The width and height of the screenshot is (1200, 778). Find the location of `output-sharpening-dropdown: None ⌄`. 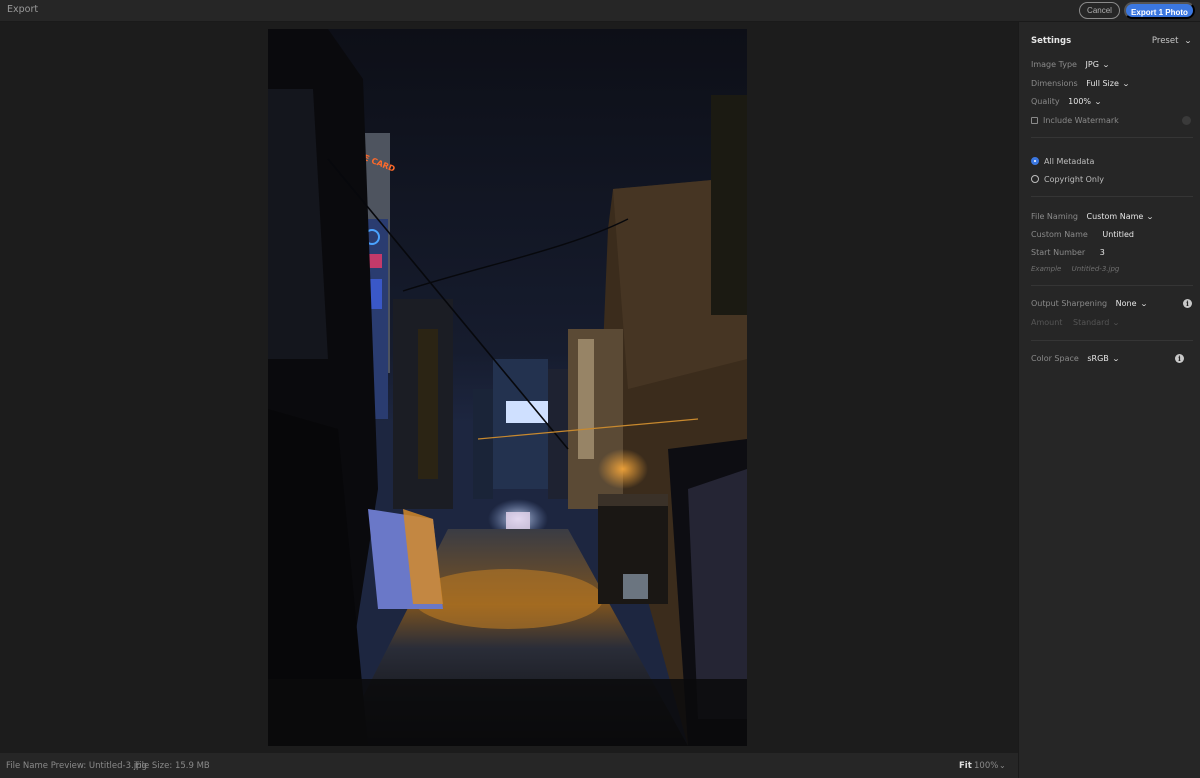

output-sharpening-dropdown: None ⌄ is located at coordinates (1131, 303).